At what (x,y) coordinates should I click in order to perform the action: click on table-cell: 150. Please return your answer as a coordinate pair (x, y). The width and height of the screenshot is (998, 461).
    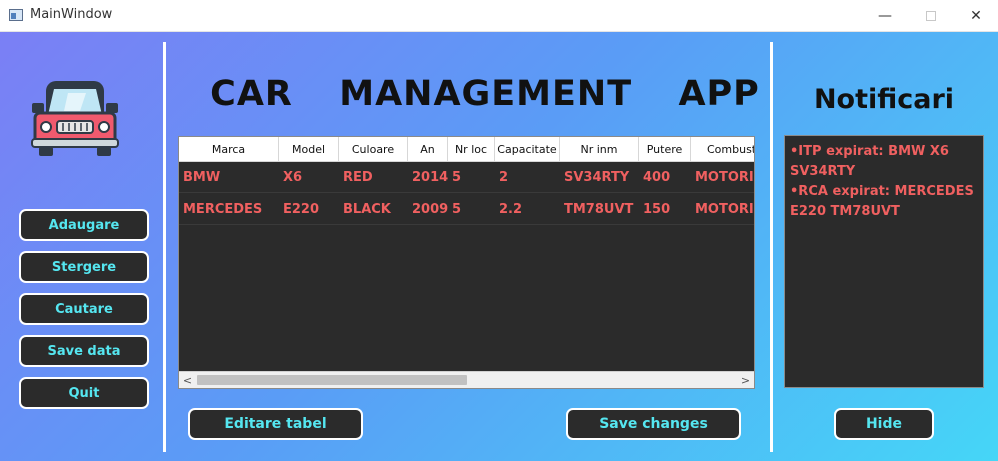
    Looking at the image, I should click on (665, 209).